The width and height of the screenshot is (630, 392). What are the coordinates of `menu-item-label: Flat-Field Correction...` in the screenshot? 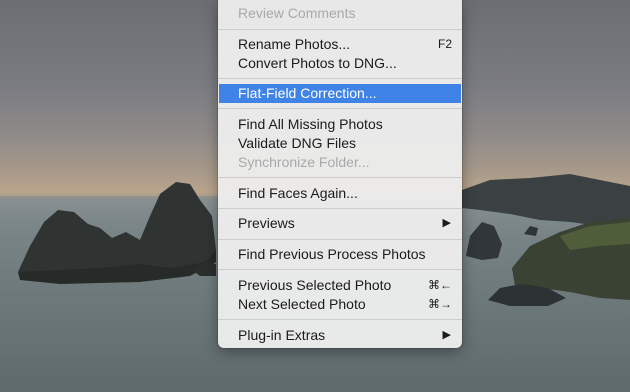 It's located at (307, 93).